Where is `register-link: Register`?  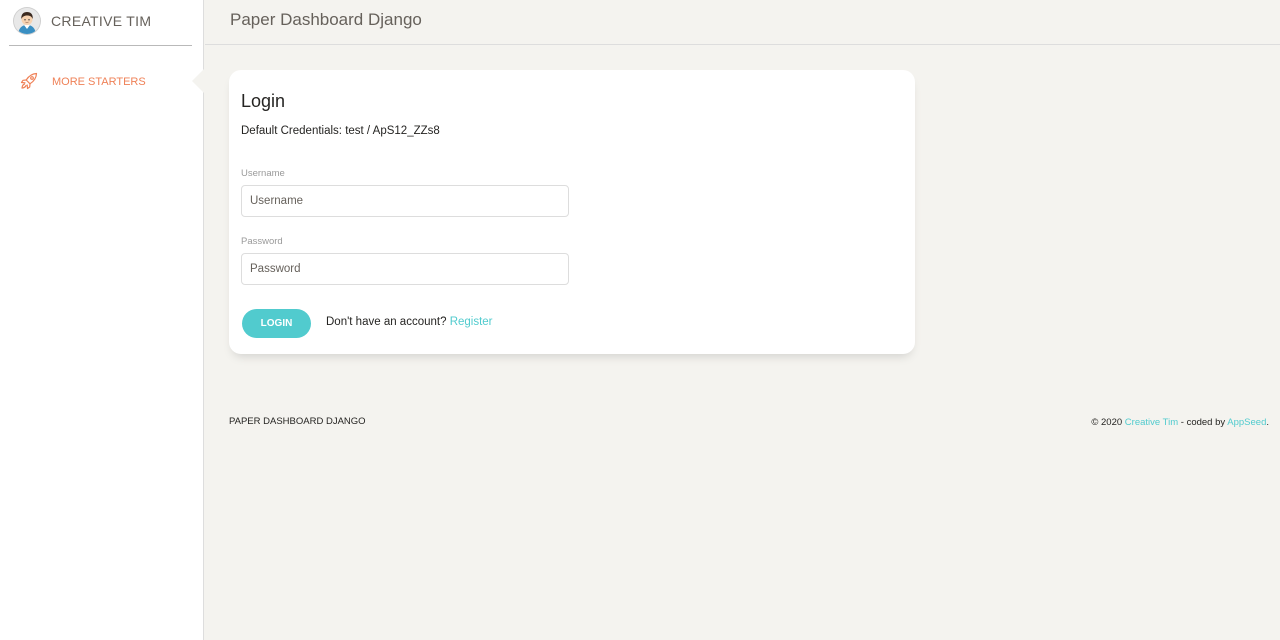
register-link: Register is located at coordinates (471, 322).